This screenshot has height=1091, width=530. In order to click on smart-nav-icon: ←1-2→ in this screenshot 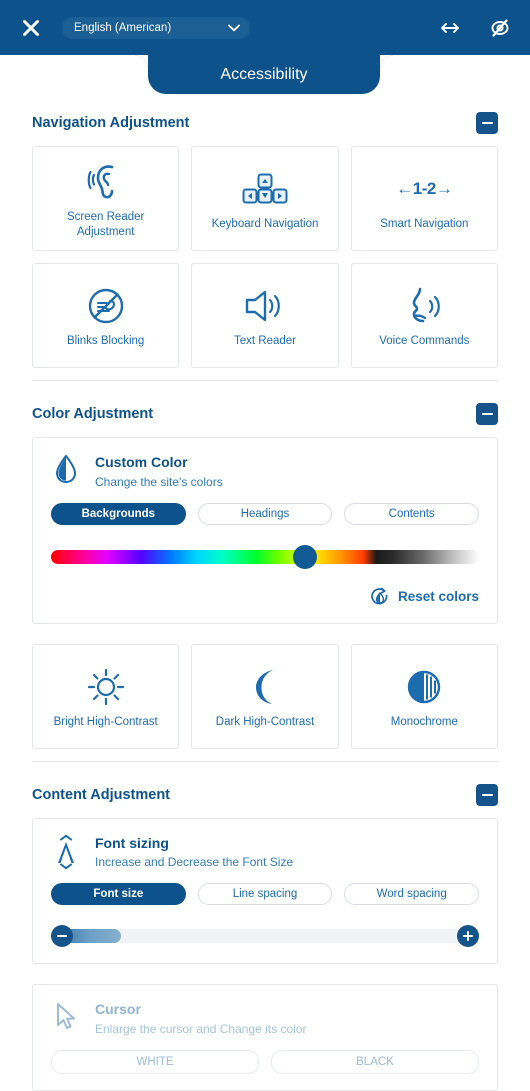, I will do `click(424, 189)`.